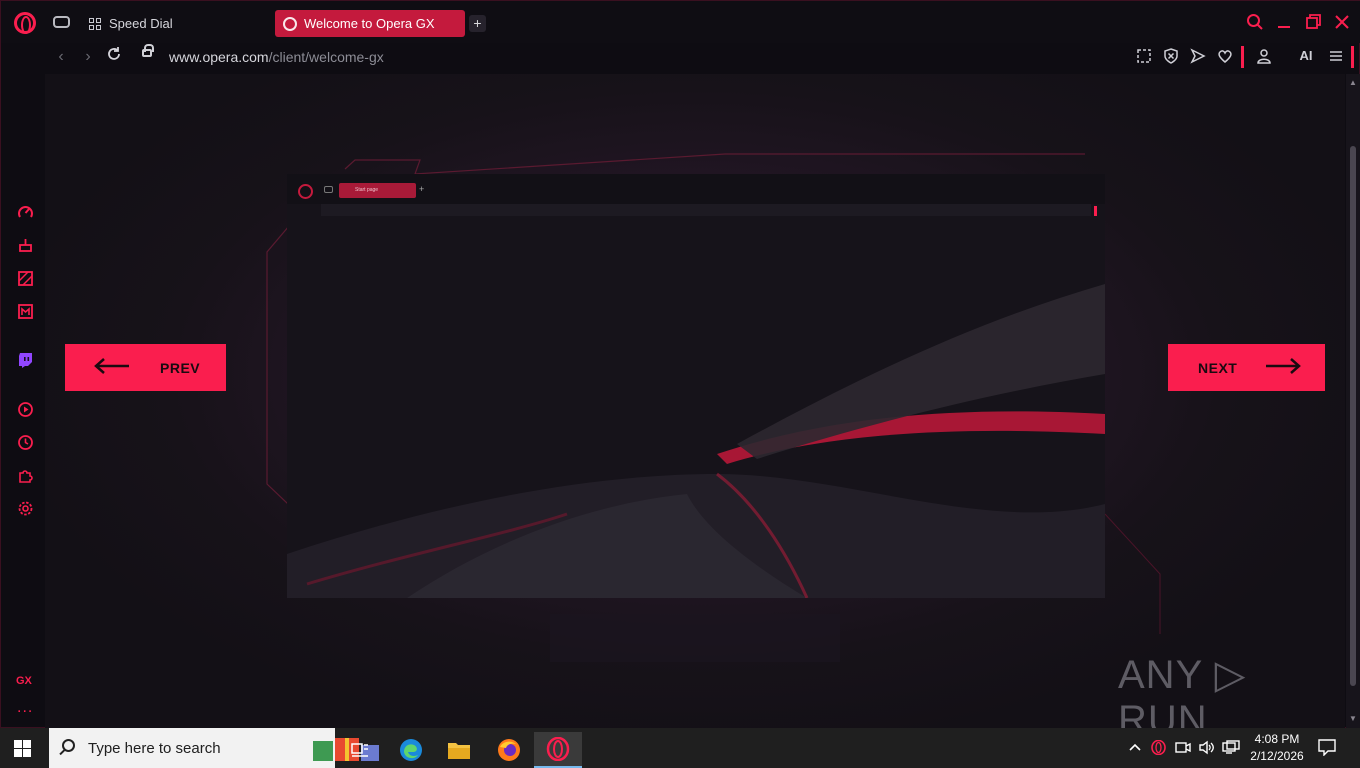 This screenshot has height=768, width=1360. What do you see at coordinates (25, 213) in the screenshot?
I see `gx-control-icon` at bounding box center [25, 213].